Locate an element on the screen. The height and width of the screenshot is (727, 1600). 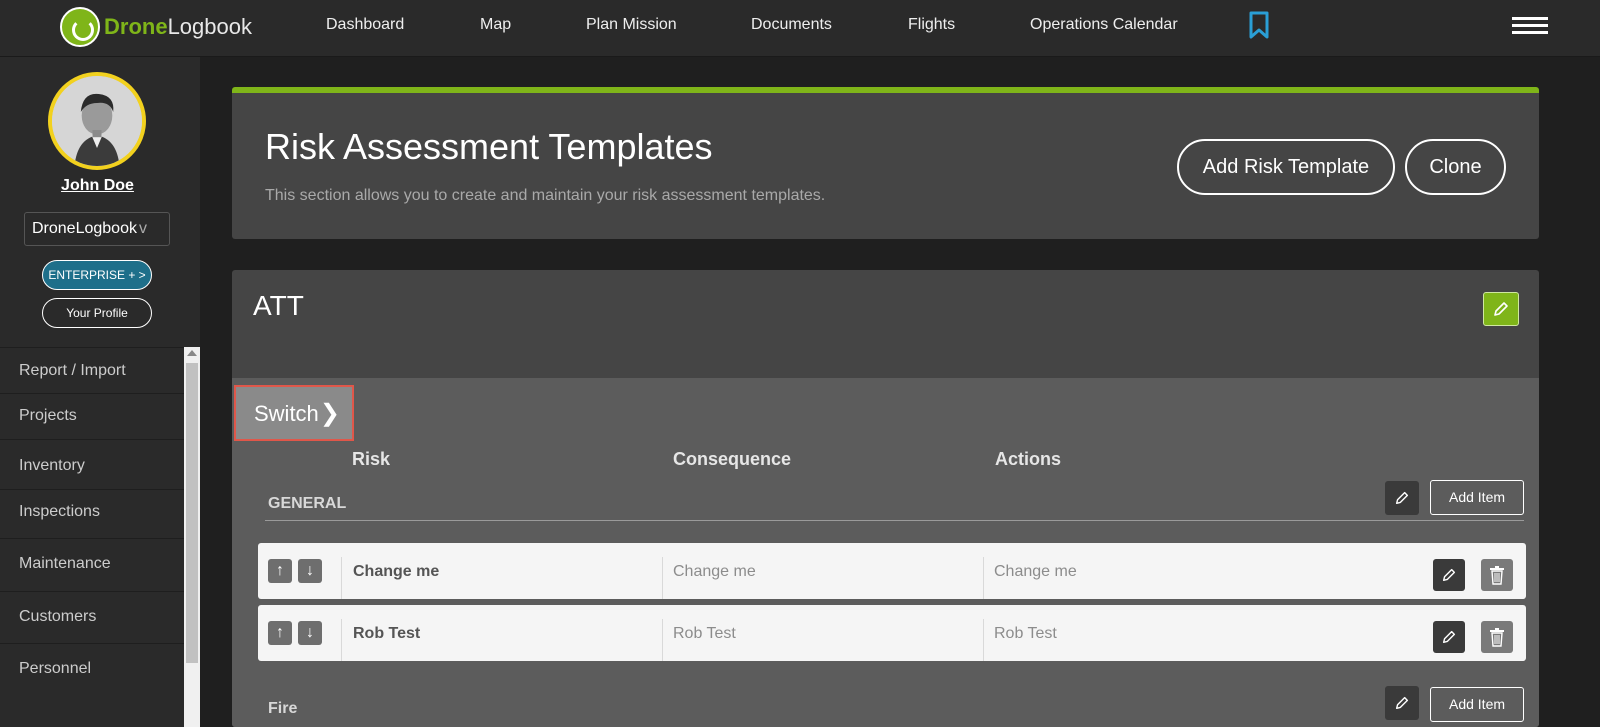
sidebar-item-personnel: Personnel is located at coordinates (92, 669).